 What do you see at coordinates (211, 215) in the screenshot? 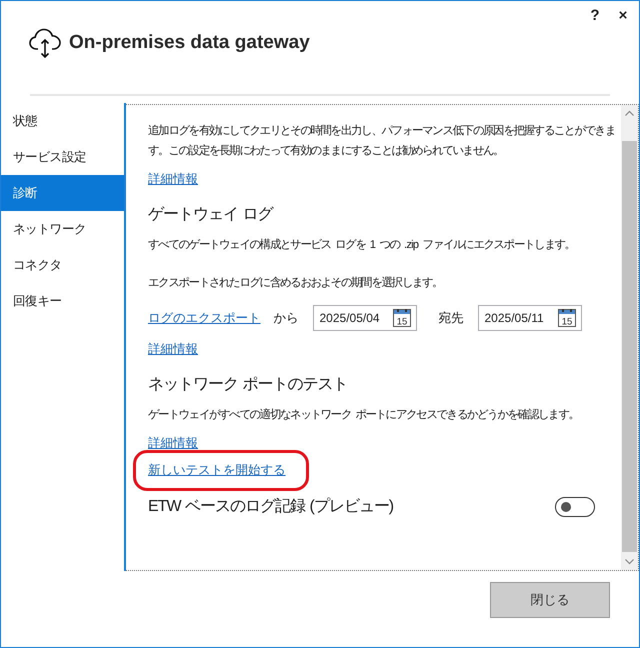
I see `section-heading: ゲートウェイ ログ` at bounding box center [211, 215].